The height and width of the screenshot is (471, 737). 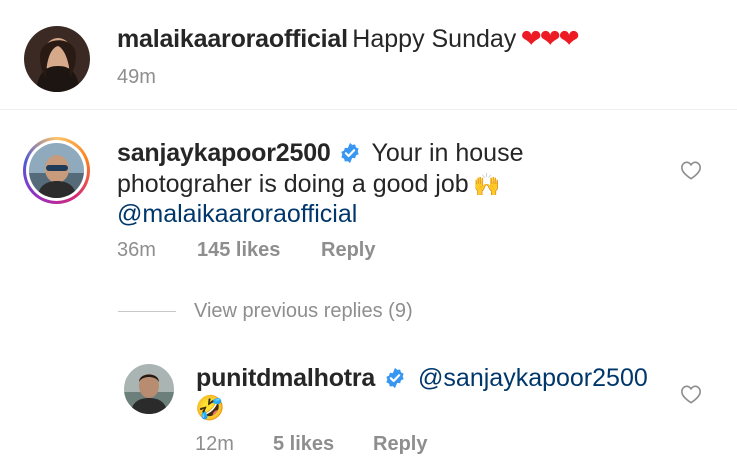 I want to click on view-previous-replies-button: View previous replies (9), so click(x=303, y=311).